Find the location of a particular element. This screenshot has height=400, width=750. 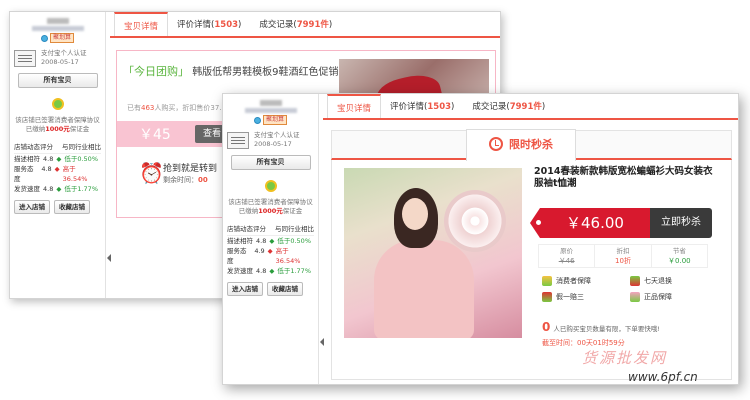

guarantee-item: 假一赔三 is located at coordinates (584, 297).